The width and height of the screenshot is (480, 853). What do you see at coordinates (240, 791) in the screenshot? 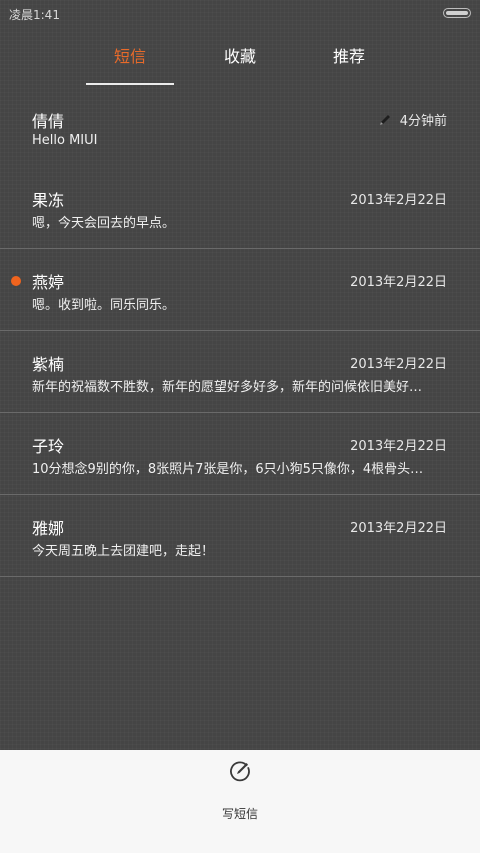
I see `compose-button: 写短信` at bounding box center [240, 791].